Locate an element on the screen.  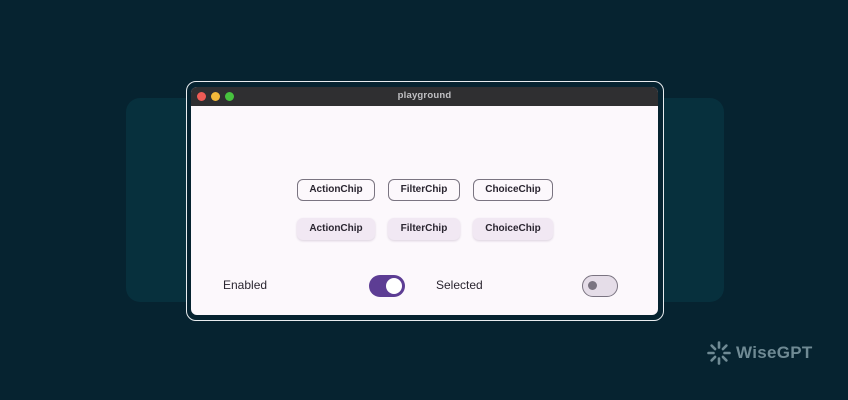
enabled-switch is located at coordinates (387, 286).